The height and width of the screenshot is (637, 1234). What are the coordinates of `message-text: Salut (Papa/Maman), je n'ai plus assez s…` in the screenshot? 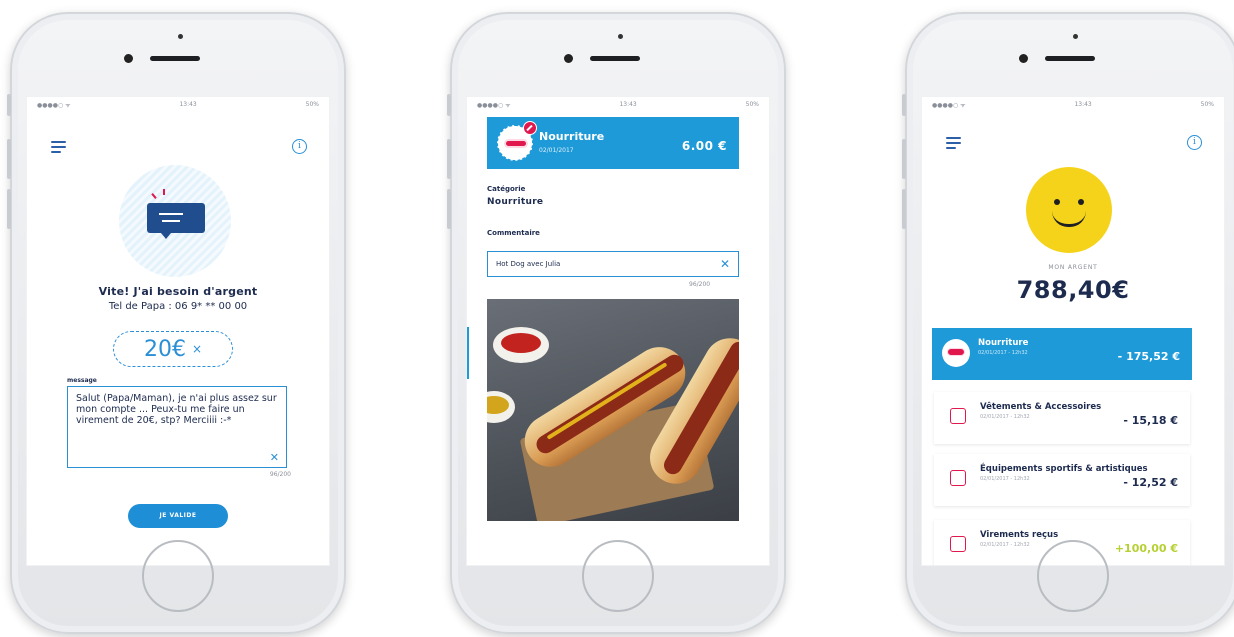 It's located at (176, 409).